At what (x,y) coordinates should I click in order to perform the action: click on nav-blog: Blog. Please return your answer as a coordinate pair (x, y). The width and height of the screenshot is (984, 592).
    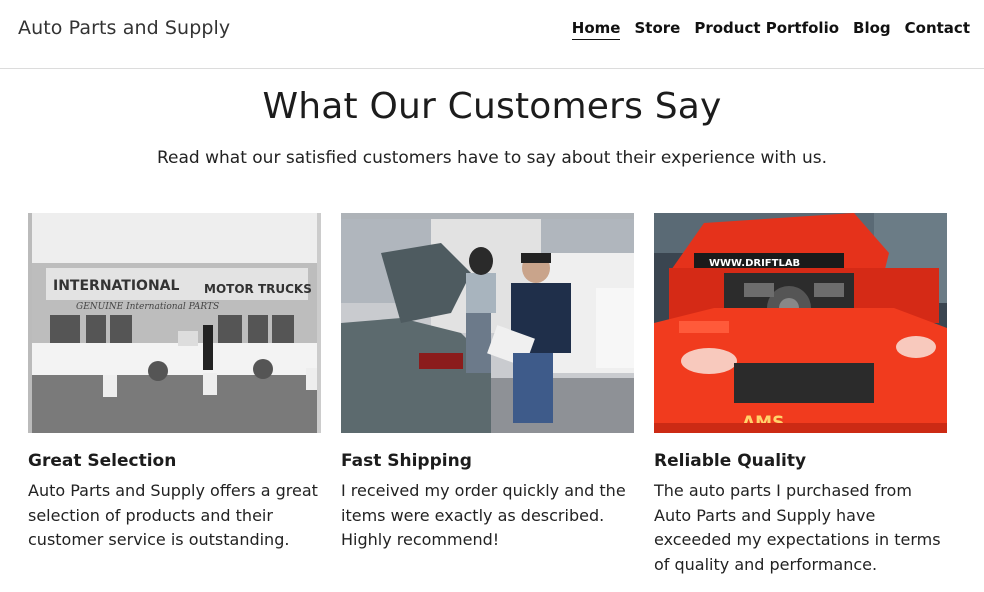
    Looking at the image, I should click on (872, 29).